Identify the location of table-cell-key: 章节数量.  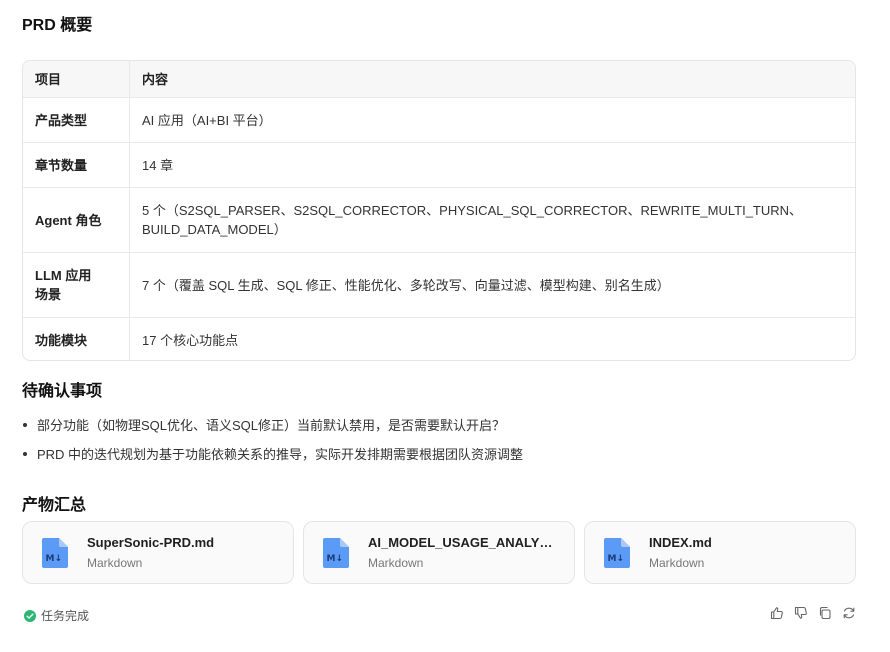
(76, 165).